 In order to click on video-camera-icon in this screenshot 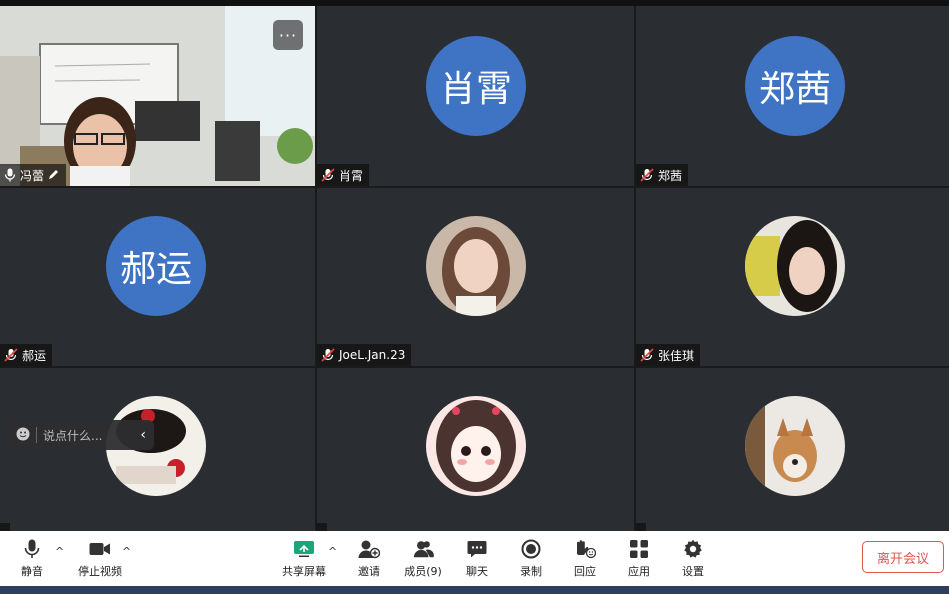, I will do `click(100, 549)`.